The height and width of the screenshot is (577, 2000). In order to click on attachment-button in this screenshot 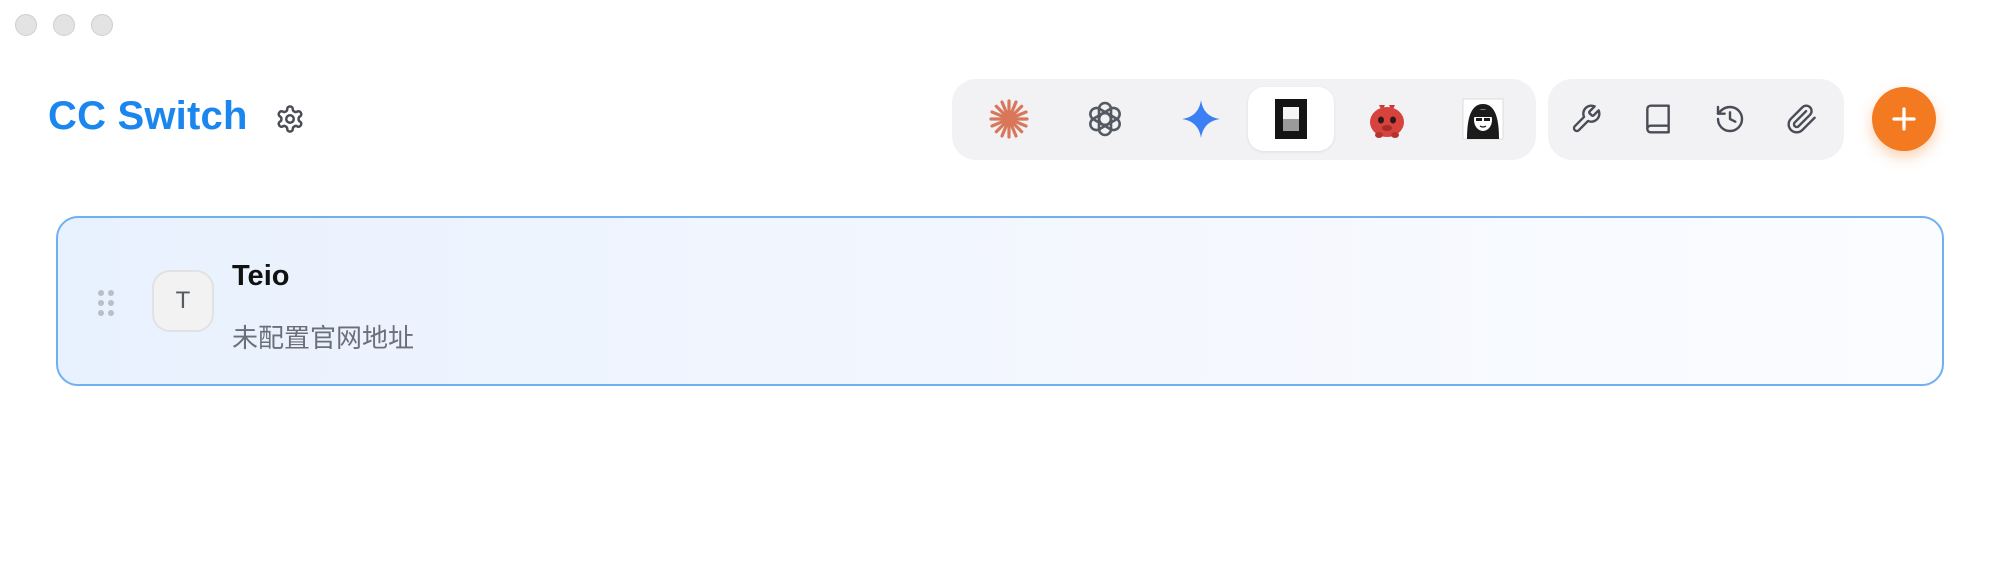, I will do `click(1802, 119)`.